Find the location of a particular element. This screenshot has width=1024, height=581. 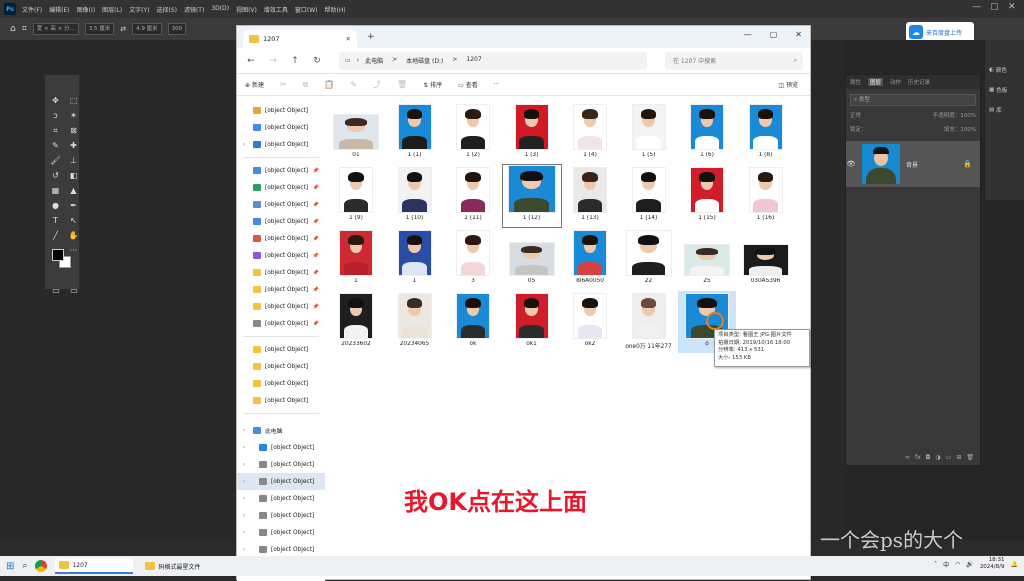

eyedropper-icon: ✎ is located at coordinates (55, 146).